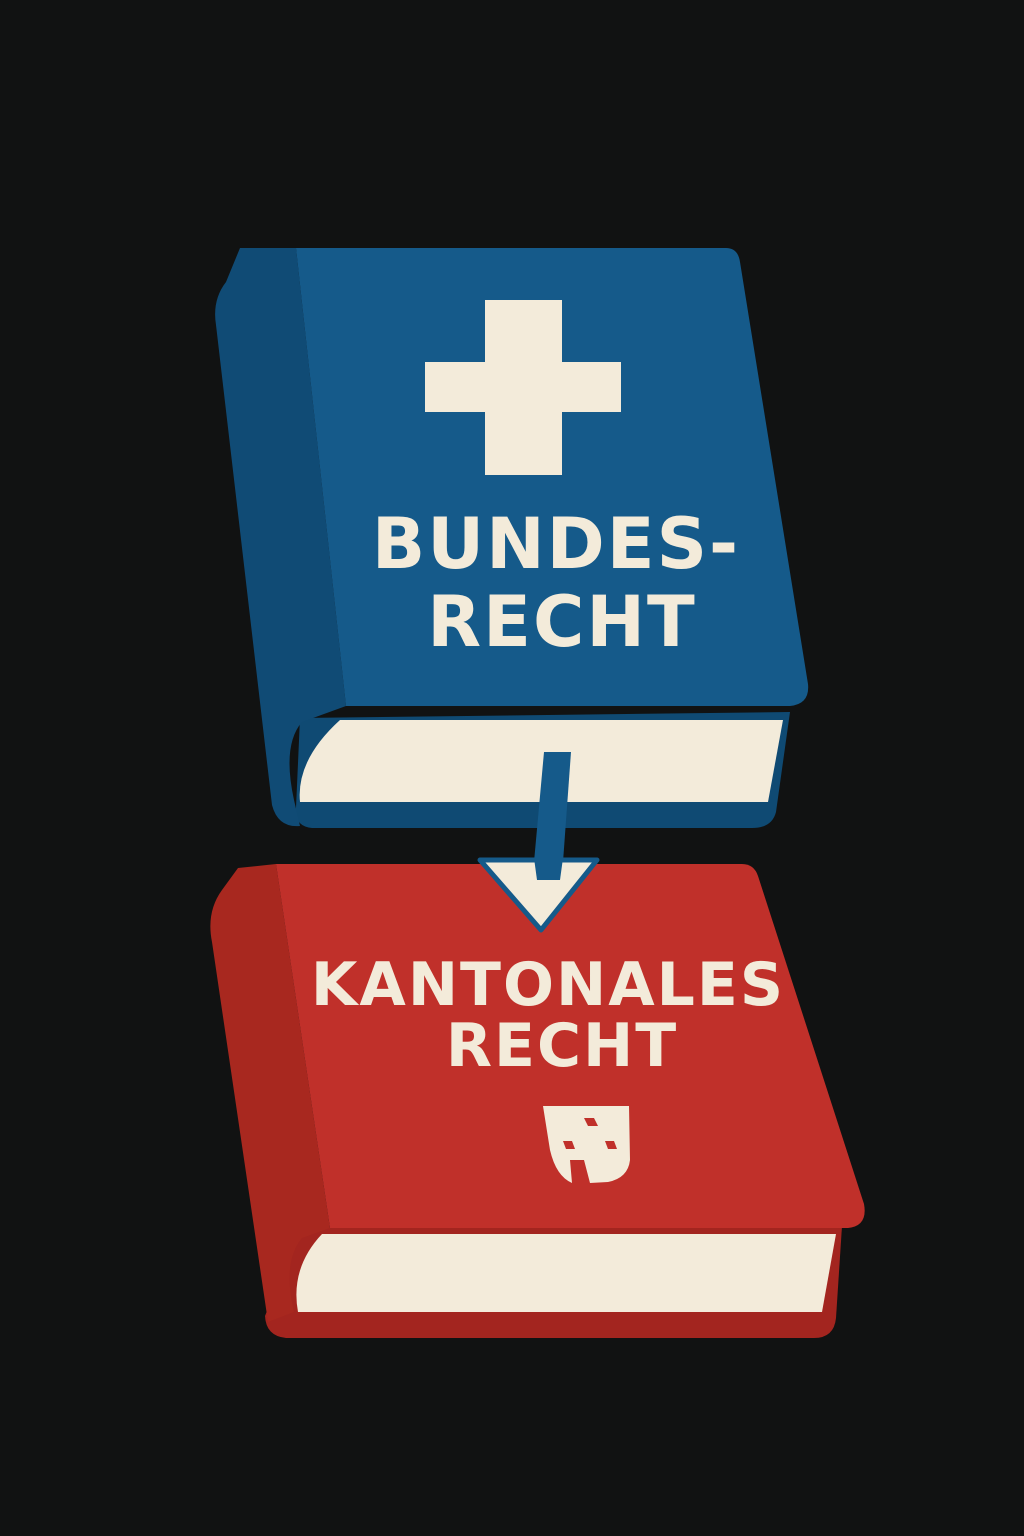 This screenshot has width=1024, height=1536. Describe the element at coordinates (556, 544) in the screenshot. I see `federal-book-title-line1: BUNDES-` at that location.